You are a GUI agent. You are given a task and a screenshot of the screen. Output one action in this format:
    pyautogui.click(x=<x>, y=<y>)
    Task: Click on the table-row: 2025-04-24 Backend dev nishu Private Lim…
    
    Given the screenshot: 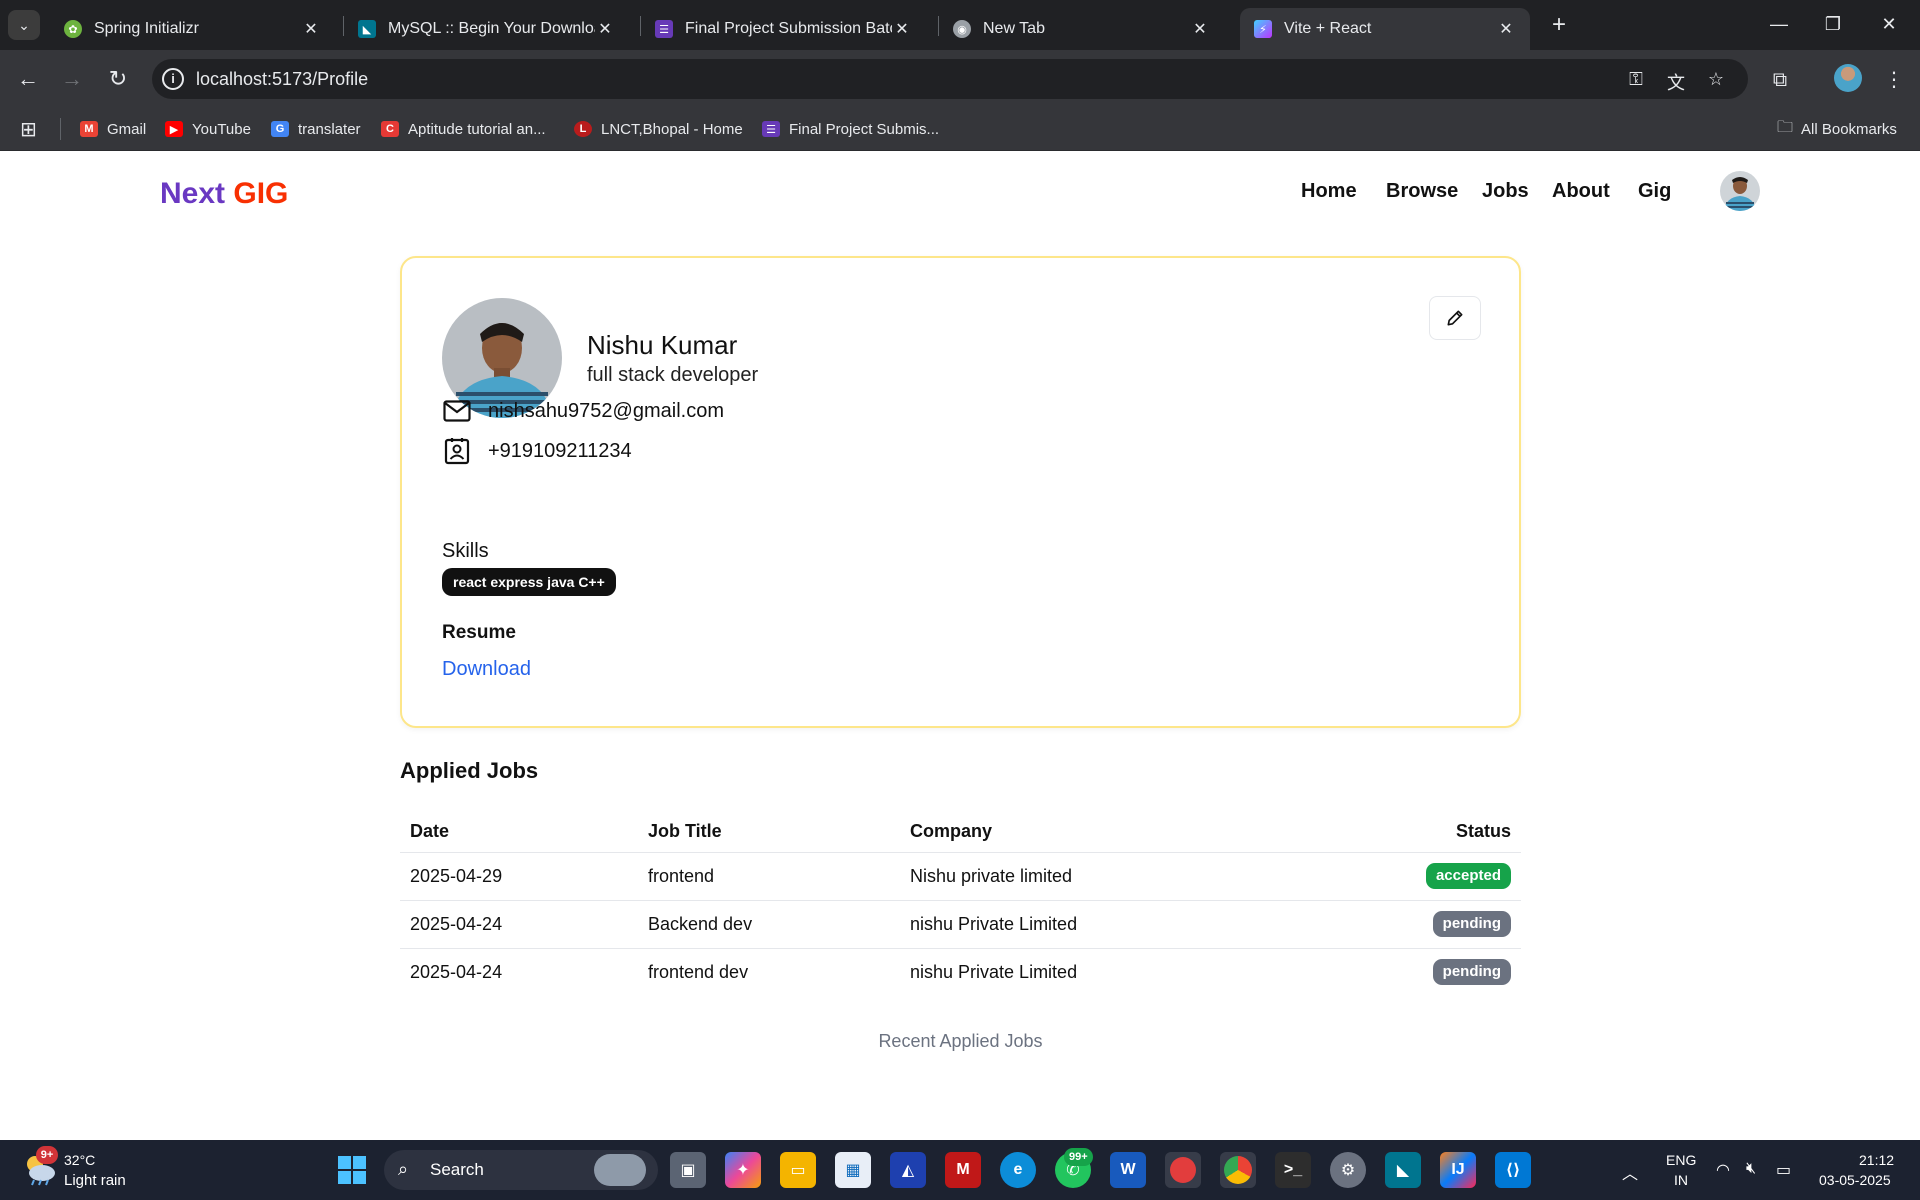 What is the action you would take?
    pyautogui.click(x=960, y=924)
    